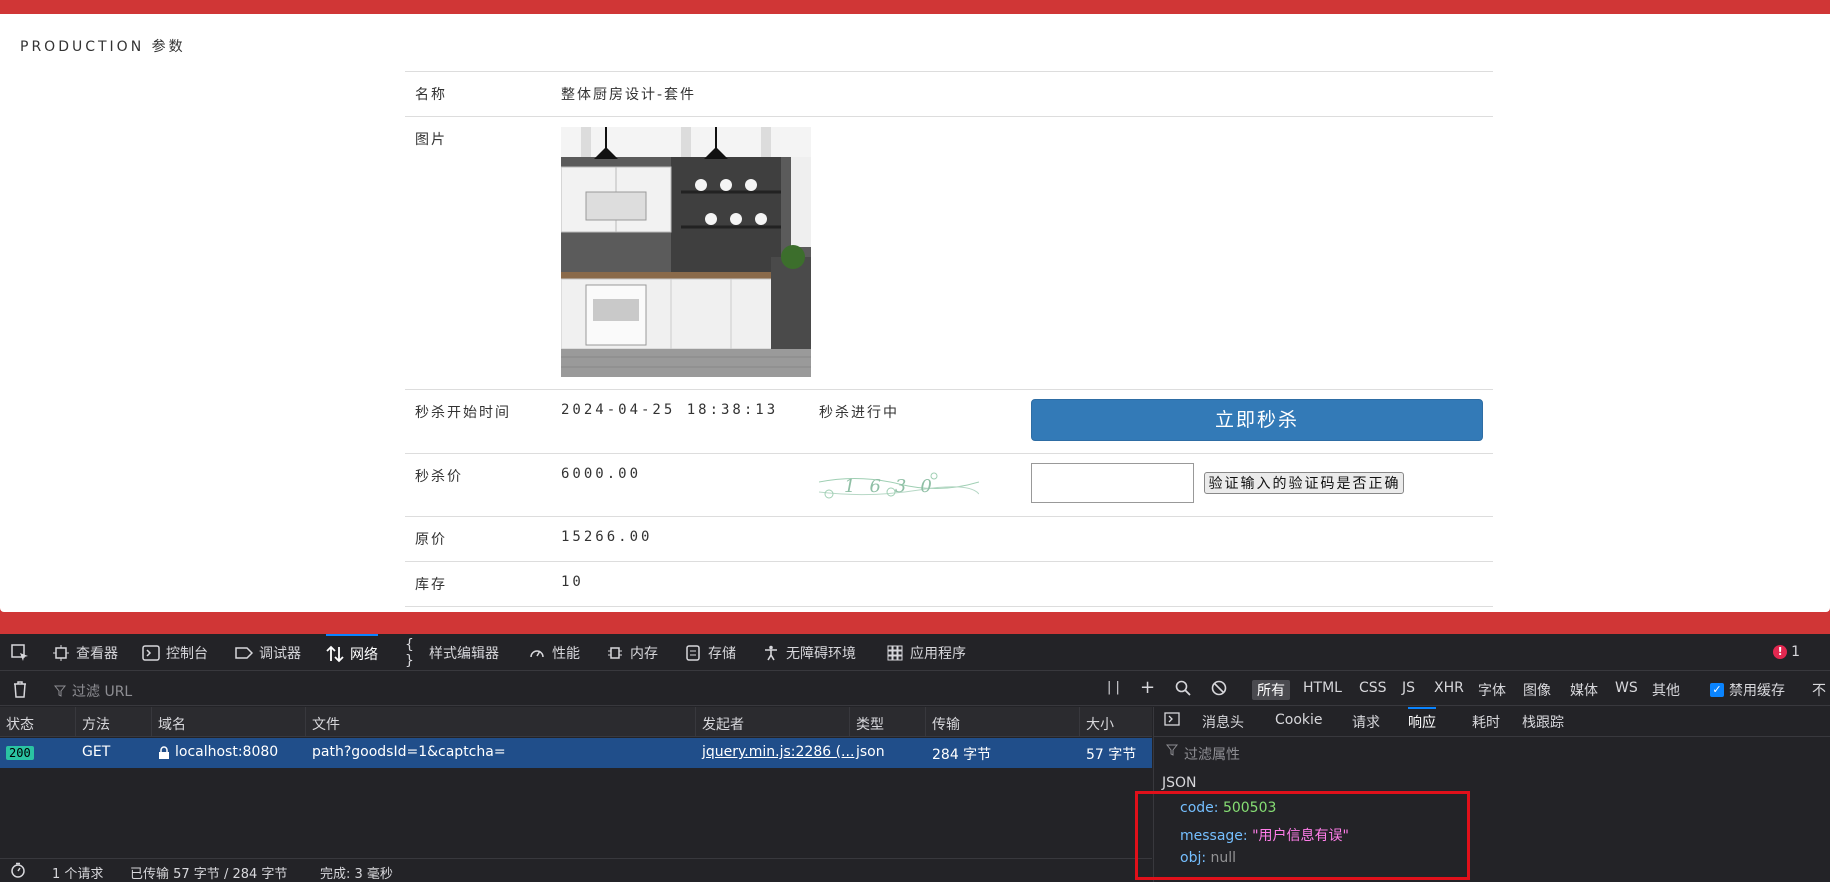  I want to click on column-file: 文件, so click(326, 724).